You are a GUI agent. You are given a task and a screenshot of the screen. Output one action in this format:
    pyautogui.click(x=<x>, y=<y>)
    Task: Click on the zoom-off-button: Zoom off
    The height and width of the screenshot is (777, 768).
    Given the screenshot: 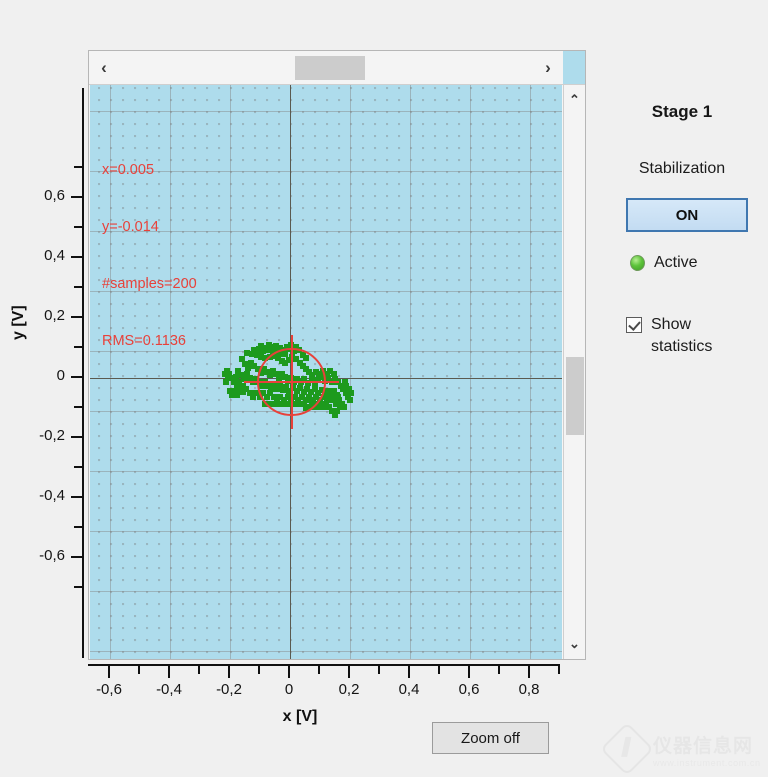 What is the action you would take?
    pyautogui.click(x=490, y=738)
    